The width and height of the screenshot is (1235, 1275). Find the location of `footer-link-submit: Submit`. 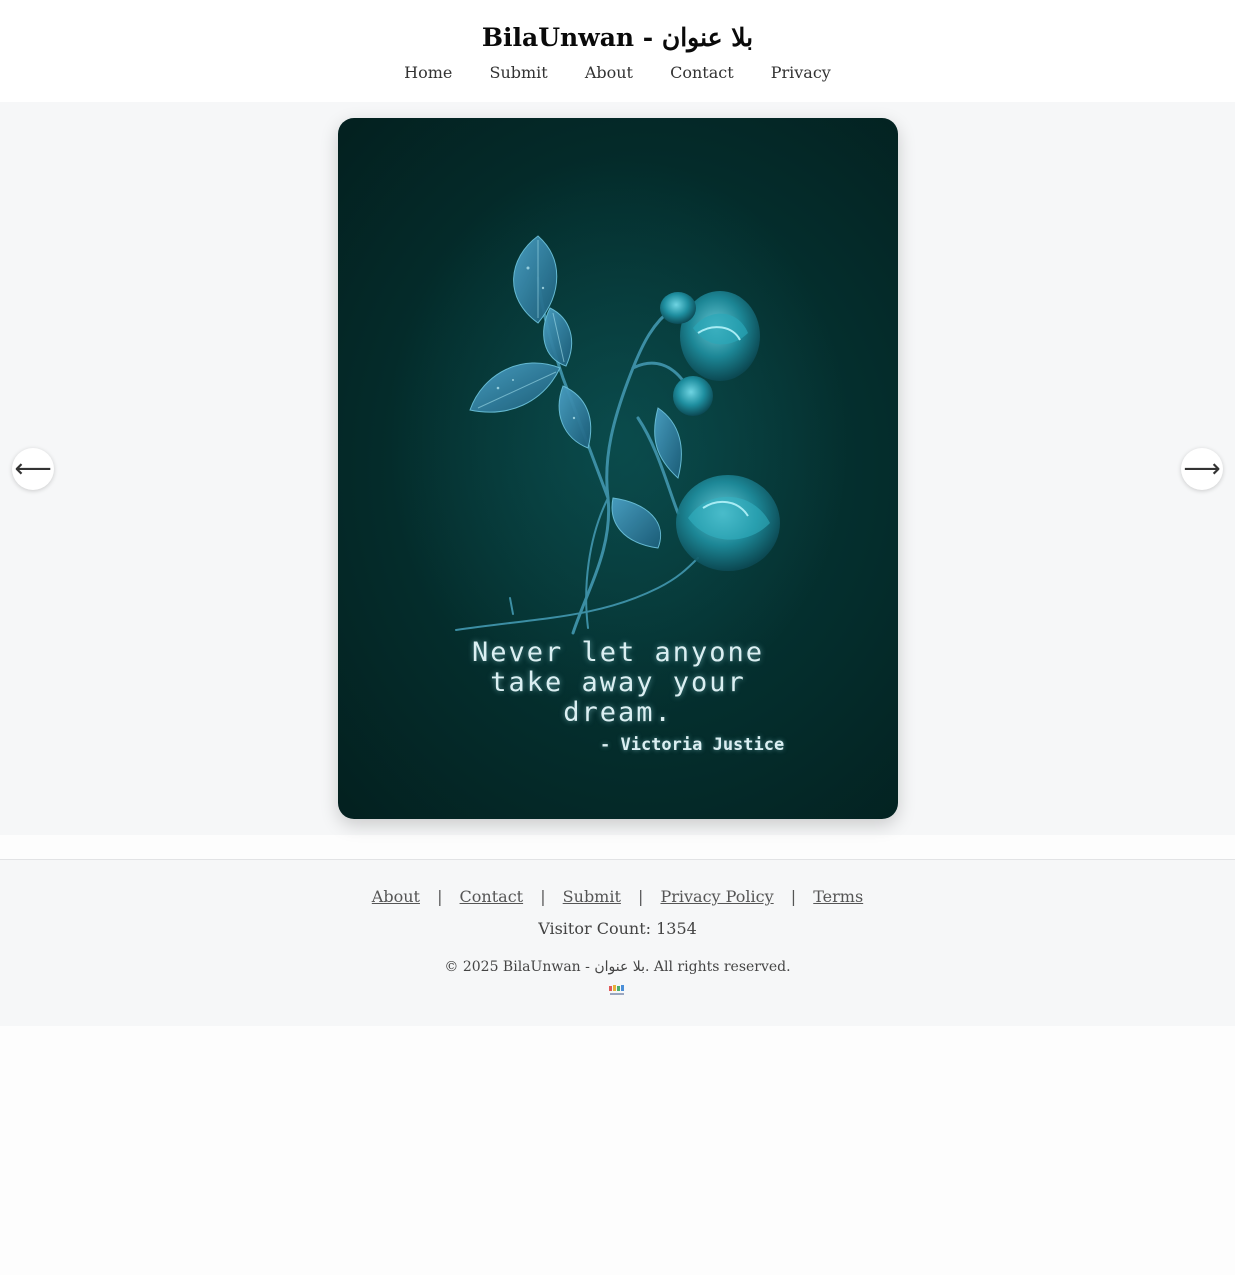

footer-link-submit: Submit is located at coordinates (592, 896).